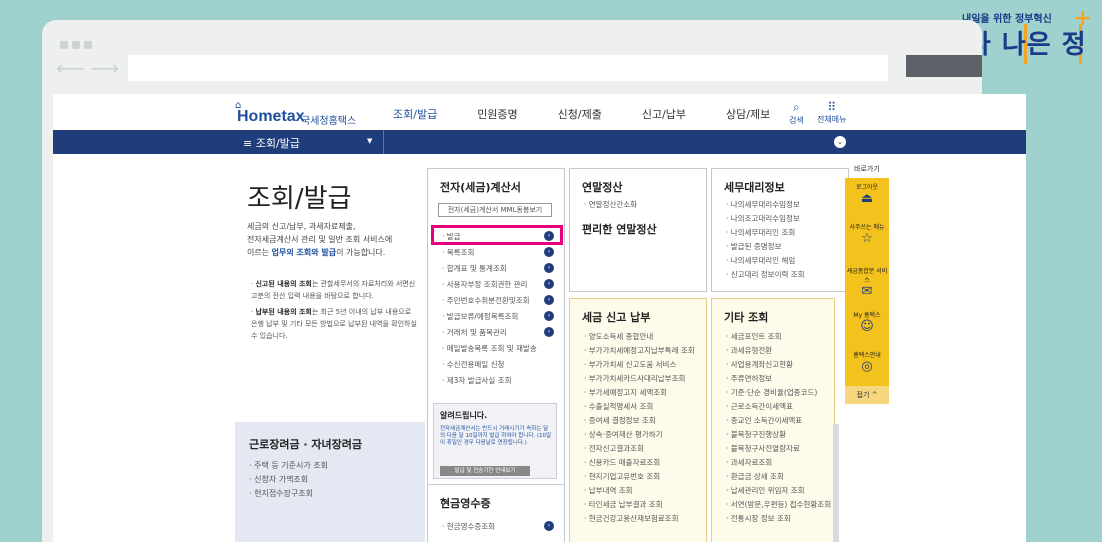 Image resolution: width=1102 pixels, height=542 pixels. What do you see at coordinates (608, 490) in the screenshot?
I see `link-item: · 납부내역 조회` at bounding box center [608, 490].